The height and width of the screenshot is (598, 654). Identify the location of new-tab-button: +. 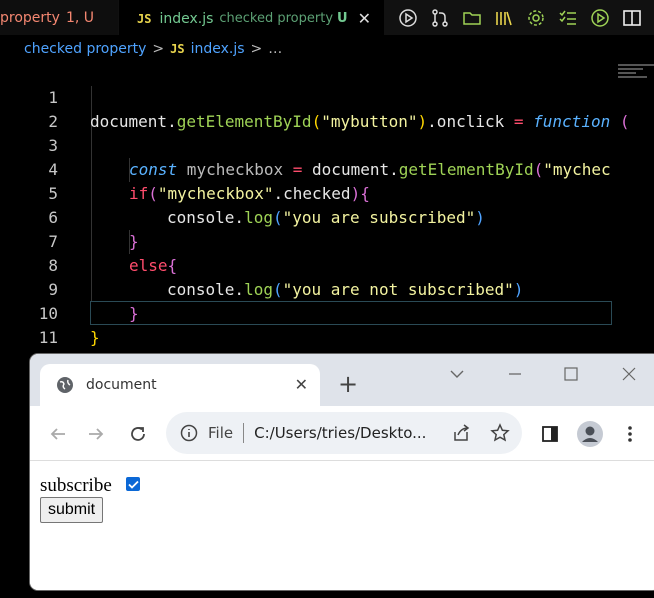
(348, 384).